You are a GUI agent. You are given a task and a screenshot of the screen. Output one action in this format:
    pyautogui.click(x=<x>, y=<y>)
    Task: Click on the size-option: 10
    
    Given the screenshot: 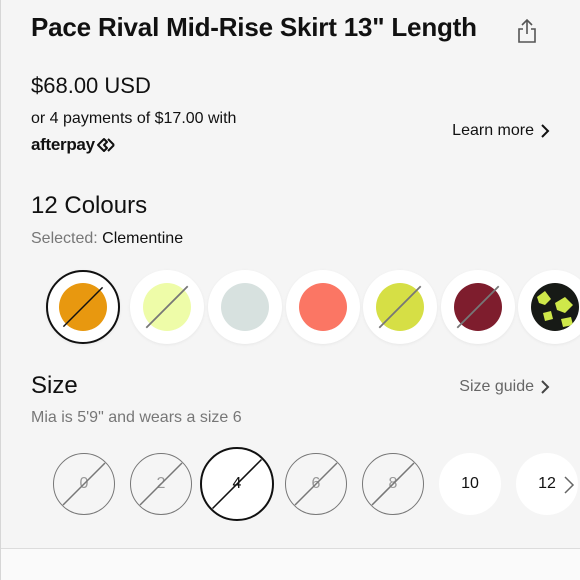 What is the action you would take?
    pyautogui.click(x=470, y=484)
    